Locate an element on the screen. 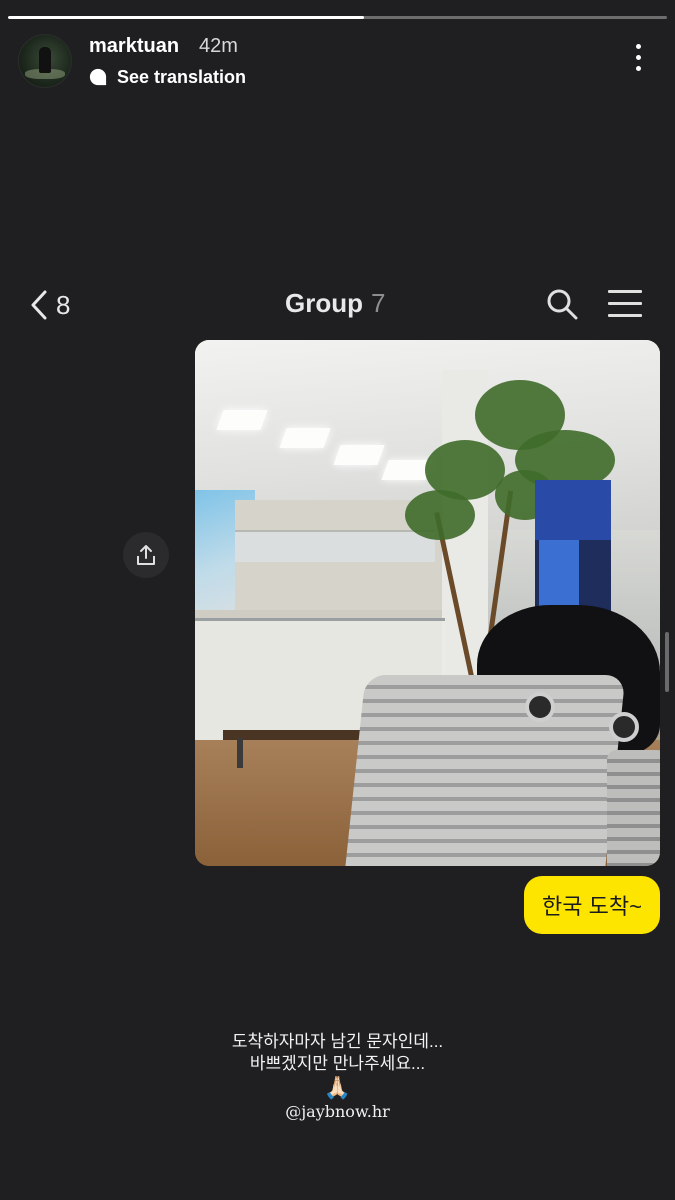 This screenshot has width=675, height=1200. unread-count: 8 is located at coordinates (63, 304).